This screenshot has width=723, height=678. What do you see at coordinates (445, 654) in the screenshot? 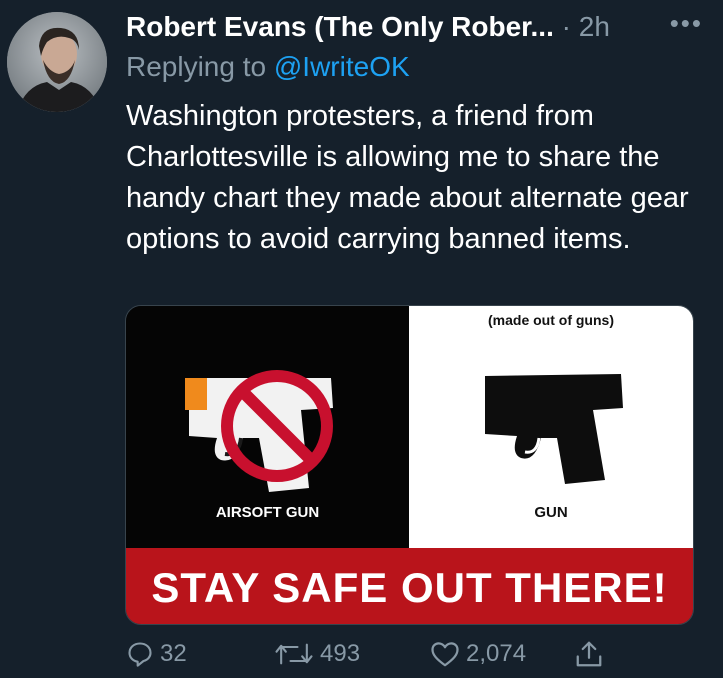
I see `like-icon` at bounding box center [445, 654].